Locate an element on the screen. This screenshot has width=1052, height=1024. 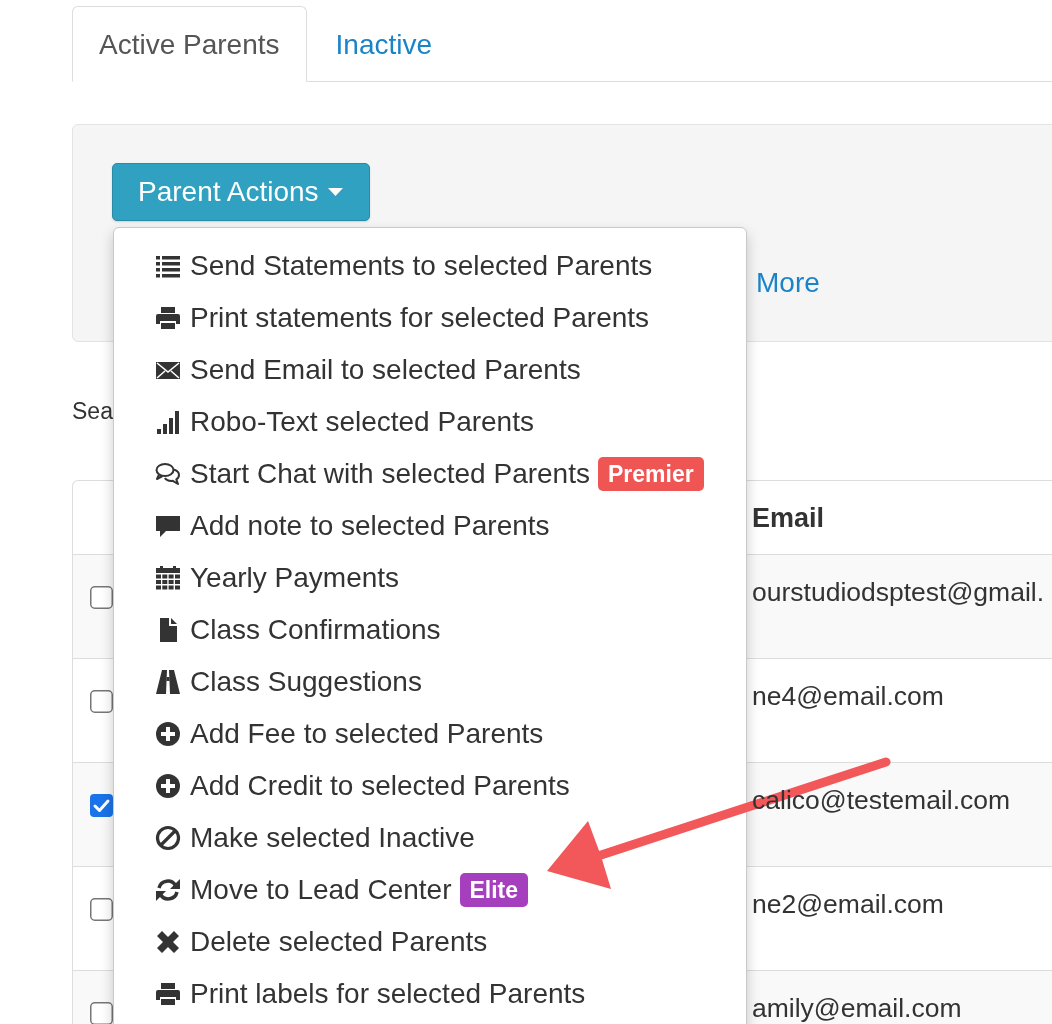
column-header: Email is located at coordinates (788, 517).